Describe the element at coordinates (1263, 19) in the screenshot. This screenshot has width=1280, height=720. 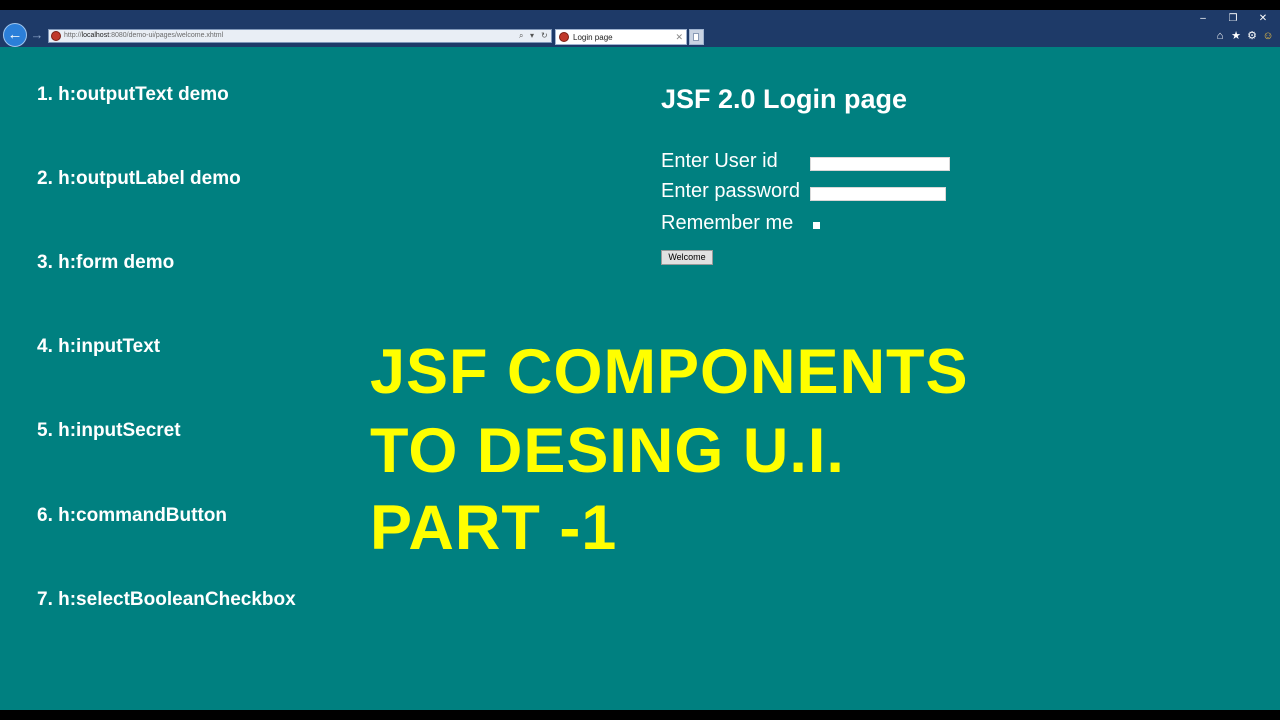
I see `close-window-button: ✕` at that location.